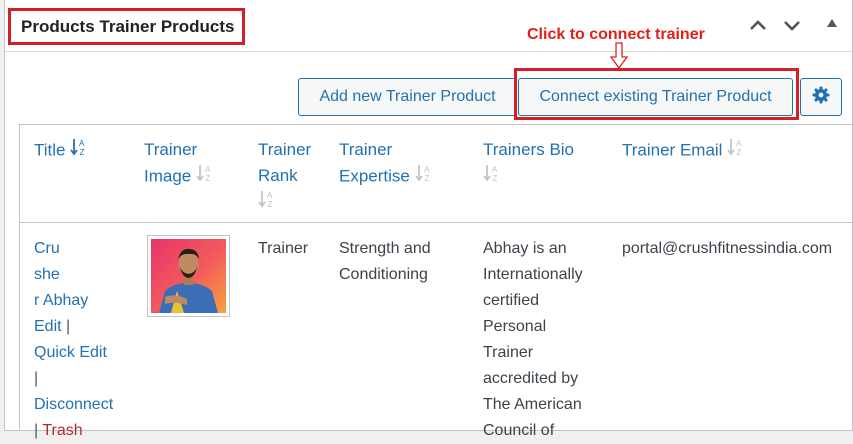  What do you see at coordinates (655, 97) in the screenshot?
I see `connect-existing-trainer-product-button: Connect existing Trainer Product` at bounding box center [655, 97].